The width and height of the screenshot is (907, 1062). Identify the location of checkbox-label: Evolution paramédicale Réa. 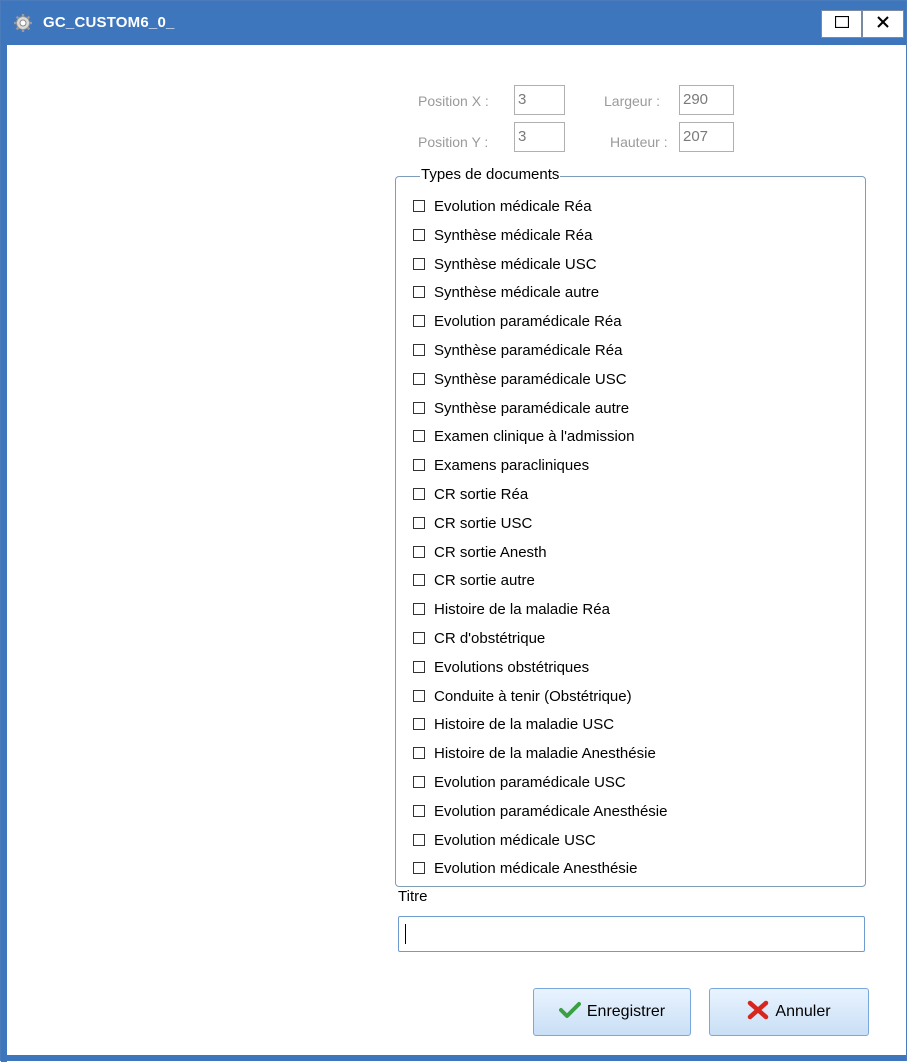
(528, 321).